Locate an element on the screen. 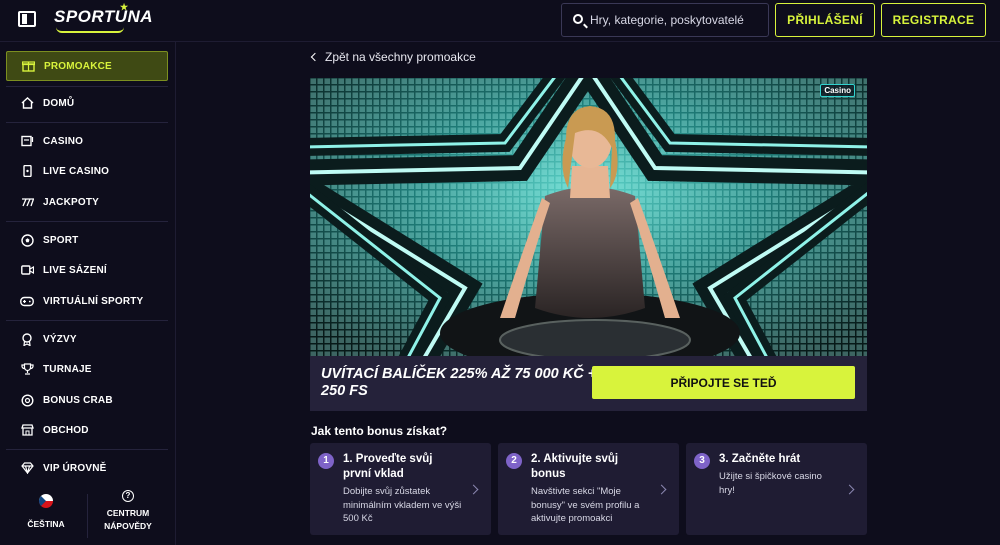 The height and width of the screenshot is (545, 1000). star-icon: ★ is located at coordinates (124, 7).